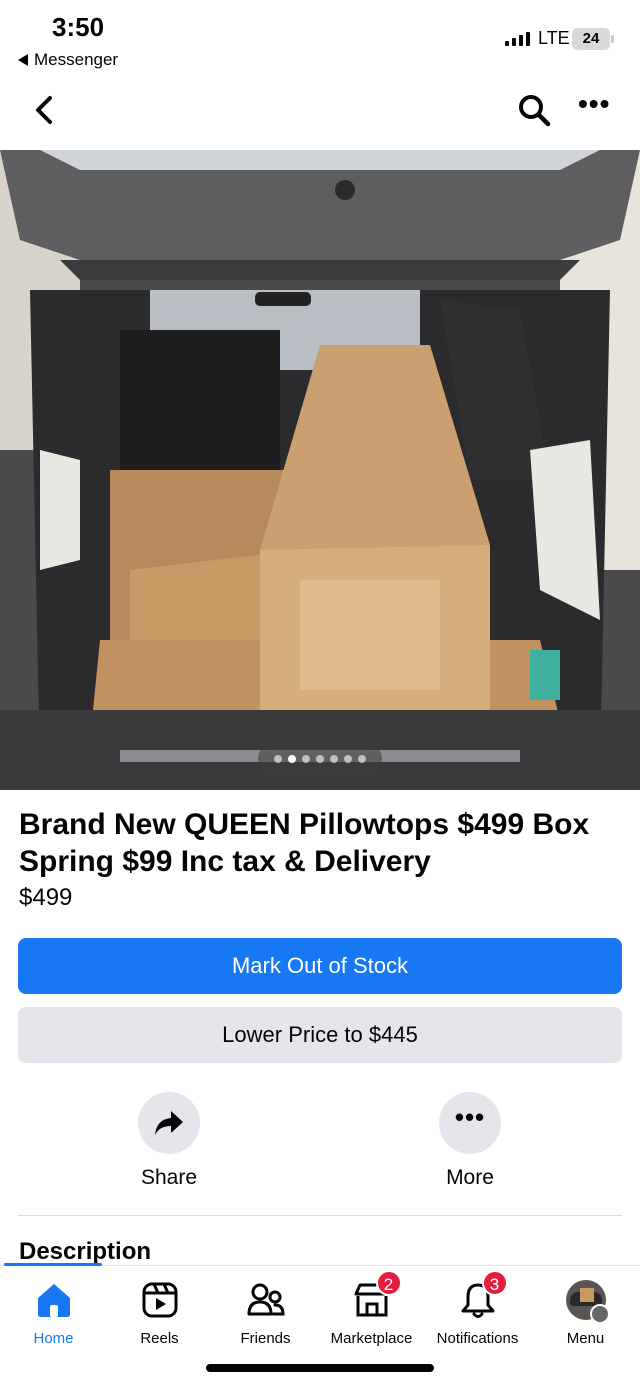 This screenshot has width=640, height=1386. I want to click on more-button: •••, so click(470, 1123).